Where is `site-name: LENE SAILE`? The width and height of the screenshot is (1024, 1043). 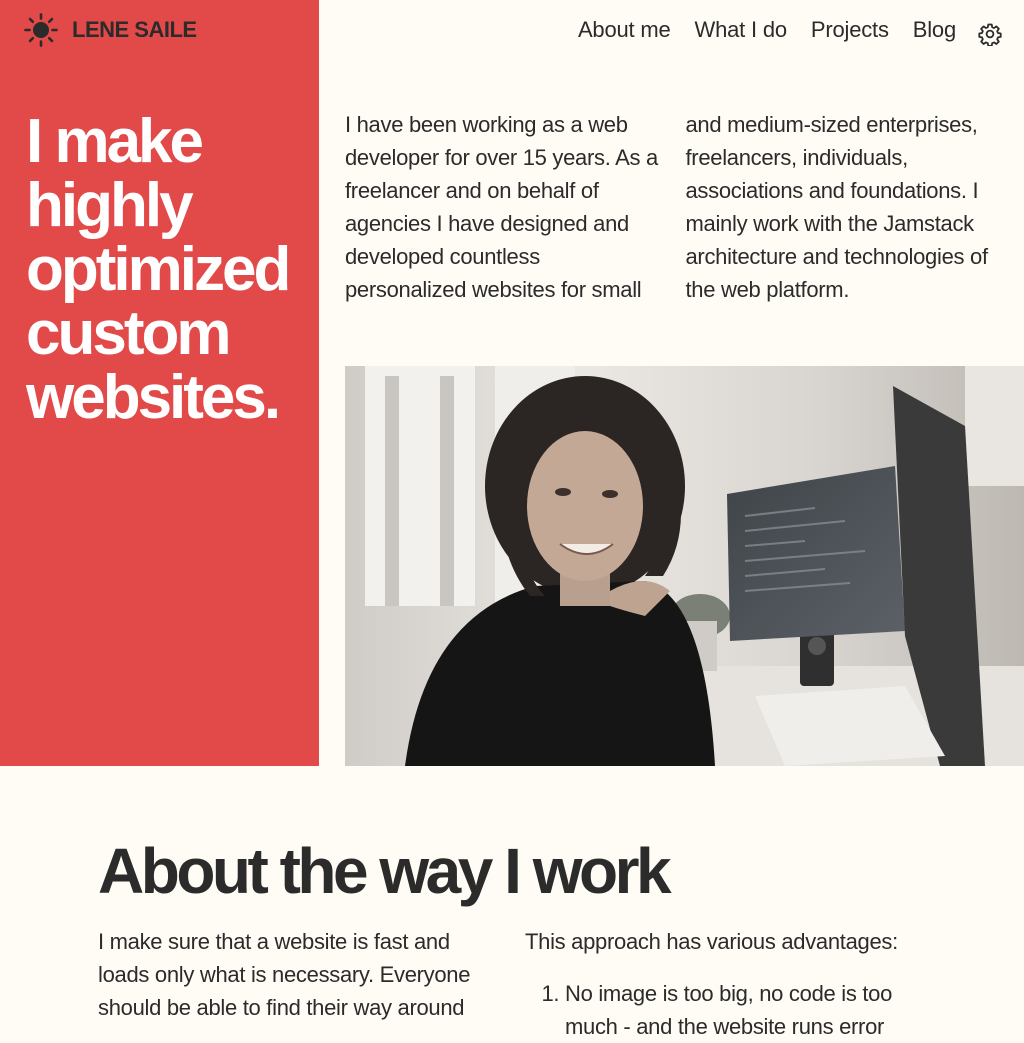
site-name: LENE SAILE is located at coordinates (134, 29).